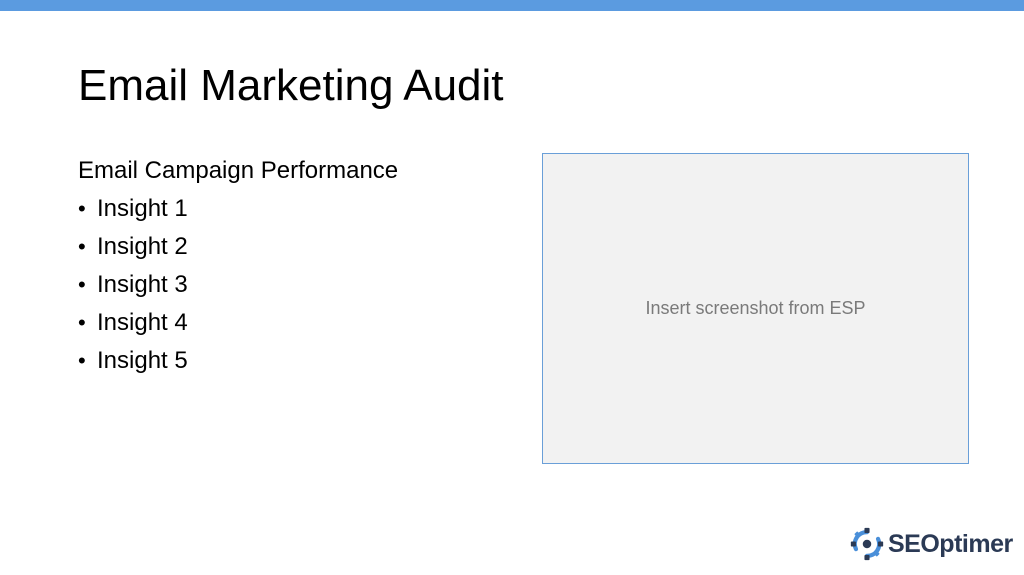  I want to click on insight-label: Insight 5, so click(142, 360).